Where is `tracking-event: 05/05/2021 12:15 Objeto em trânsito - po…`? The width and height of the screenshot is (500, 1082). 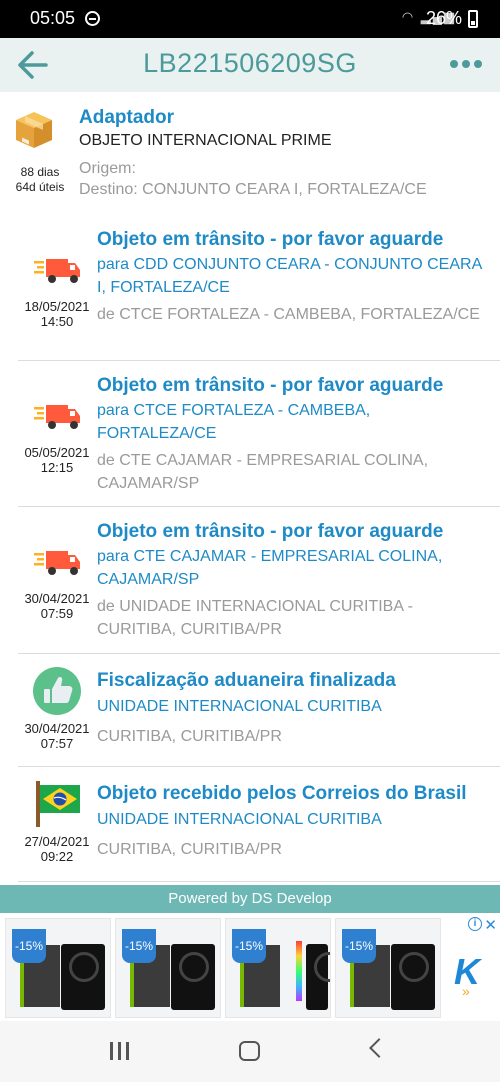
tracking-event: 05/05/2021 12:15 Objeto em trânsito - po… is located at coordinates (250, 434).